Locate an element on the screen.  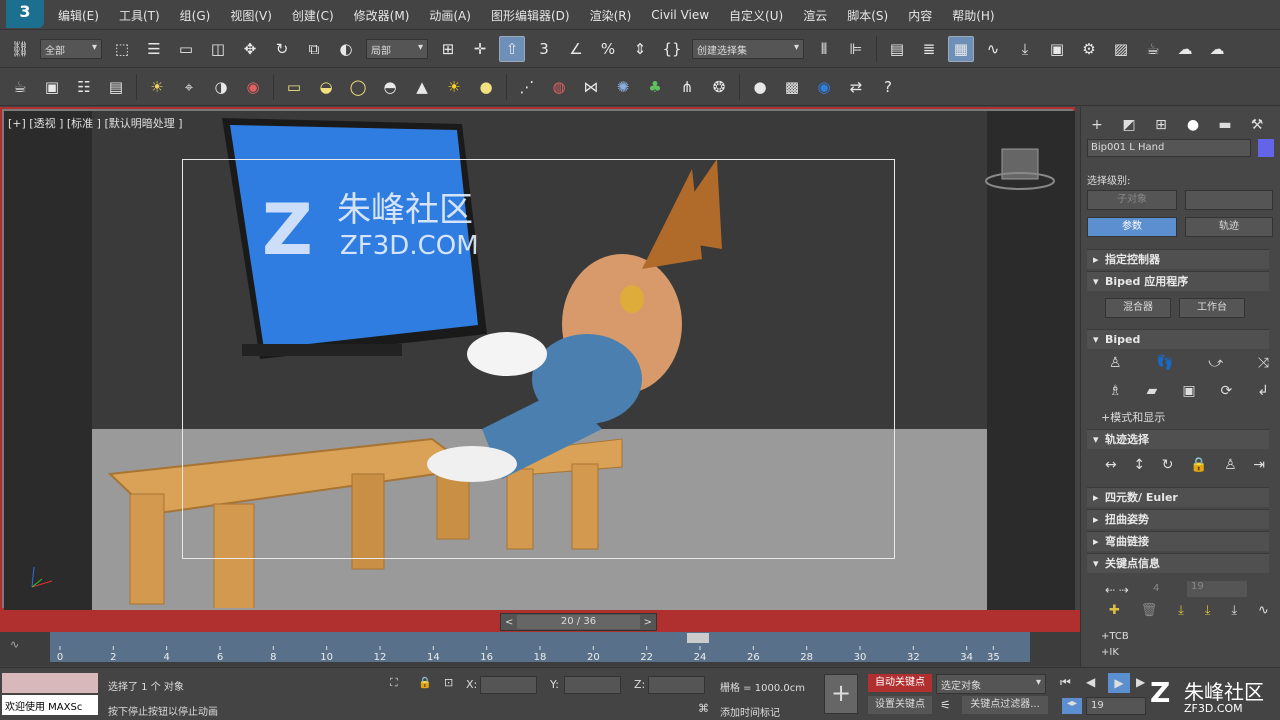
delete-key-icon: 🗑 is located at coordinates (1149, 610).